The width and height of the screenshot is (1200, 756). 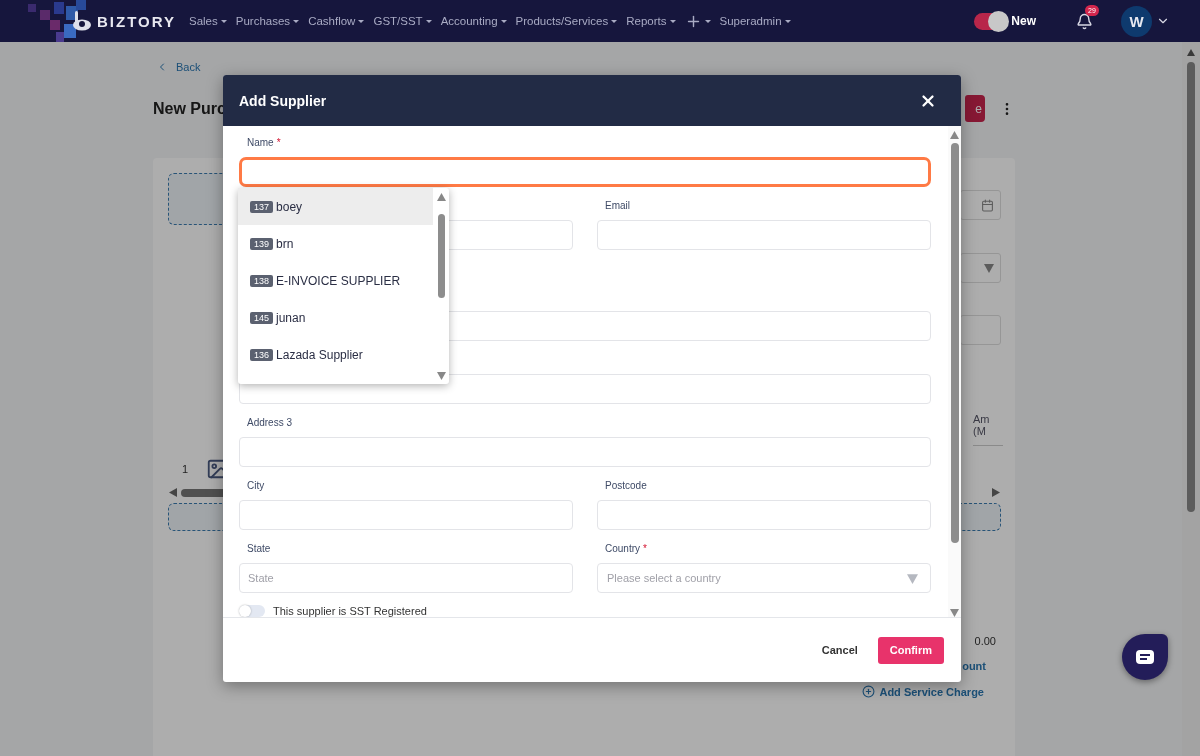 What do you see at coordinates (755, 21) in the screenshot?
I see `menu-item: Superadmin` at bounding box center [755, 21].